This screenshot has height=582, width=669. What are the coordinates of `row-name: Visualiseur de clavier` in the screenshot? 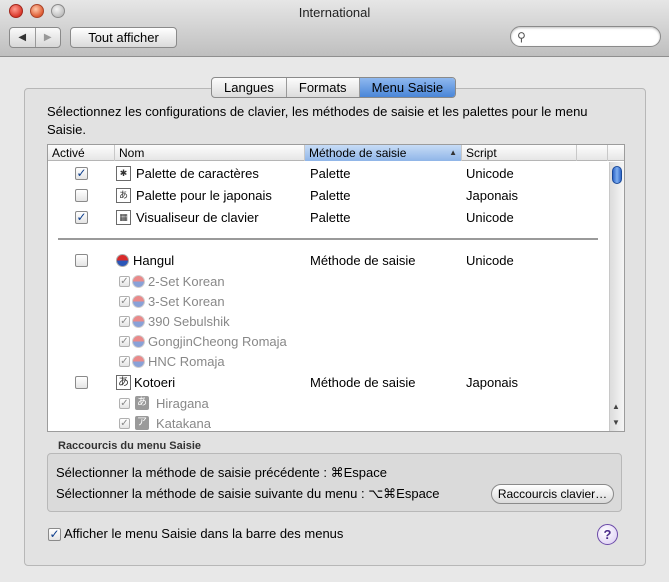 It's located at (197, 217).